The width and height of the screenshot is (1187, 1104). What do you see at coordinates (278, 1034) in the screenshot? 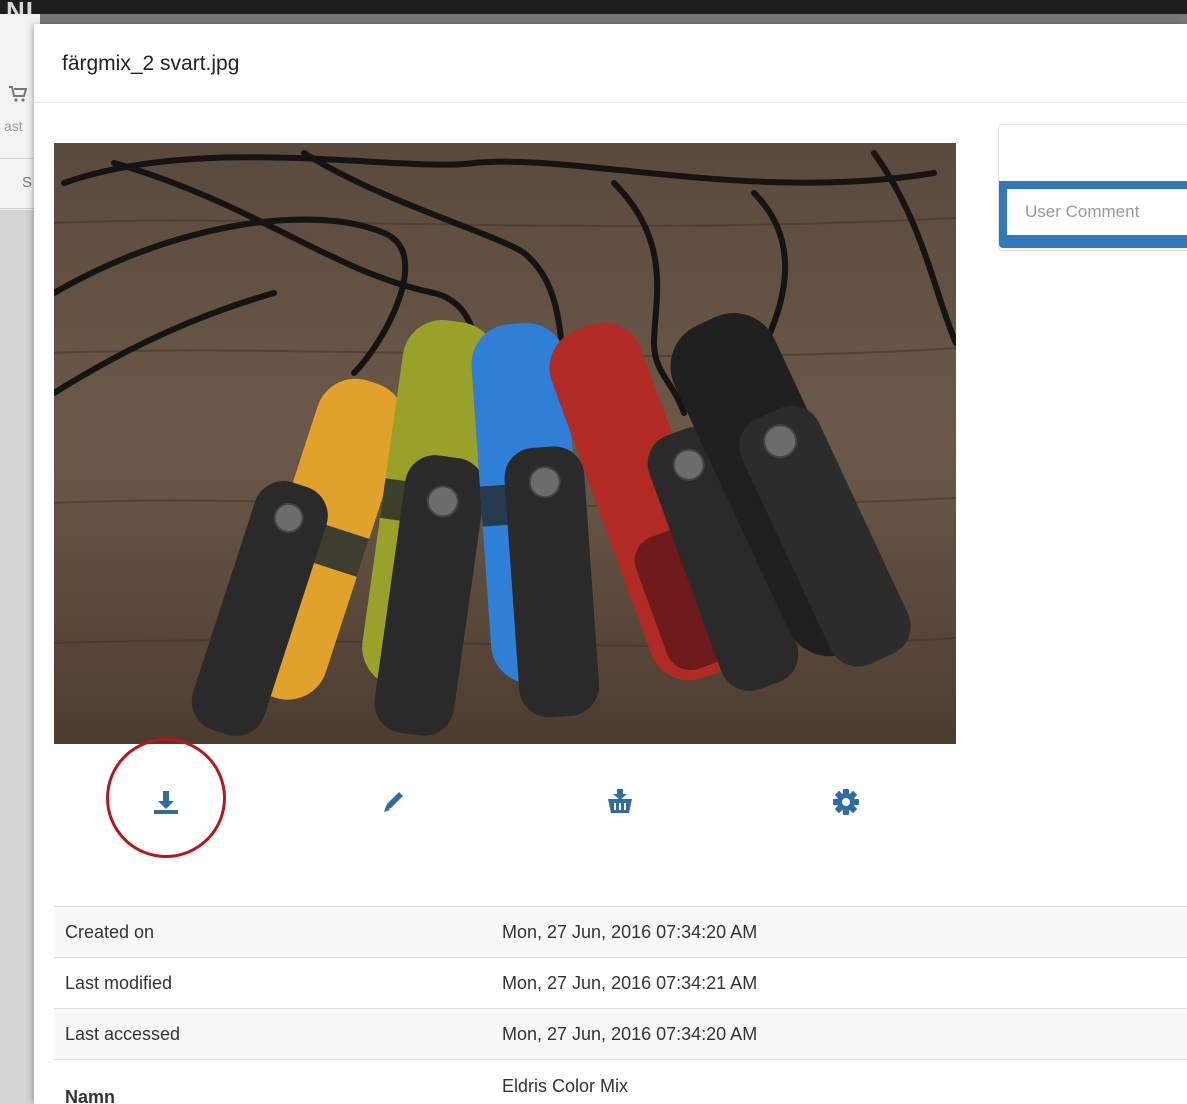
I see `property-label: Last accessed` at bounding box center [278, 1034].